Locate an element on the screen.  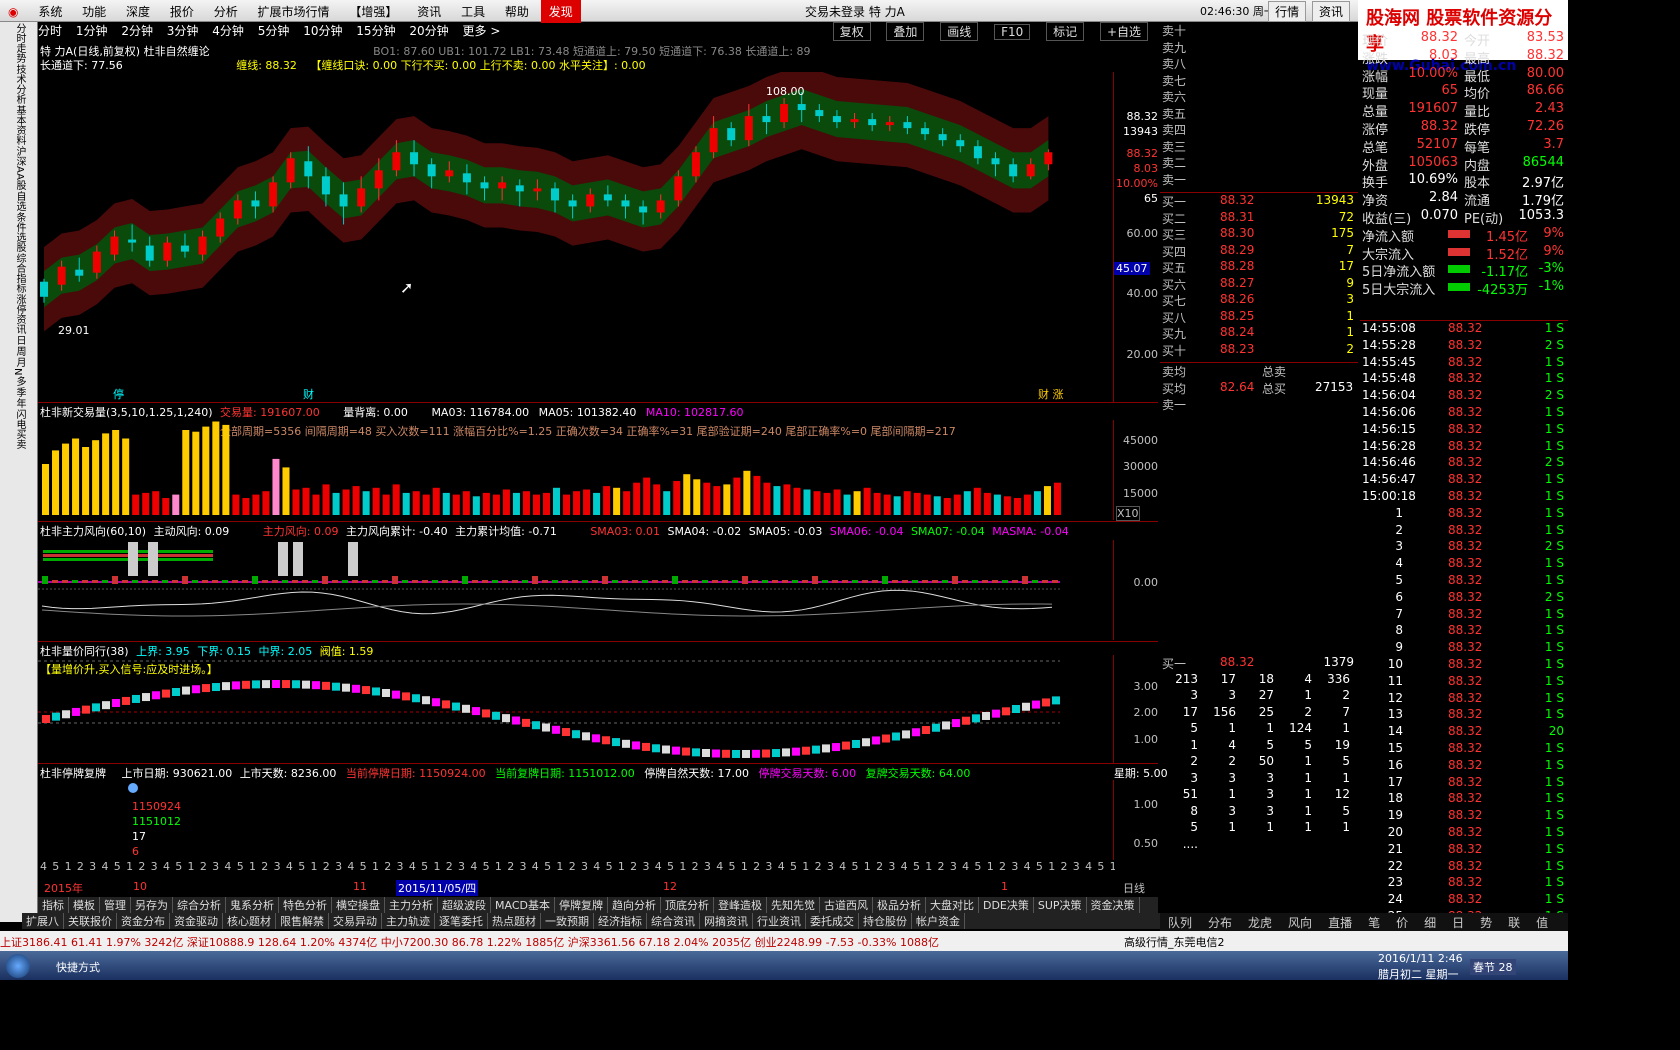
right-tab: 日 is located at coordinates (1458, 922).